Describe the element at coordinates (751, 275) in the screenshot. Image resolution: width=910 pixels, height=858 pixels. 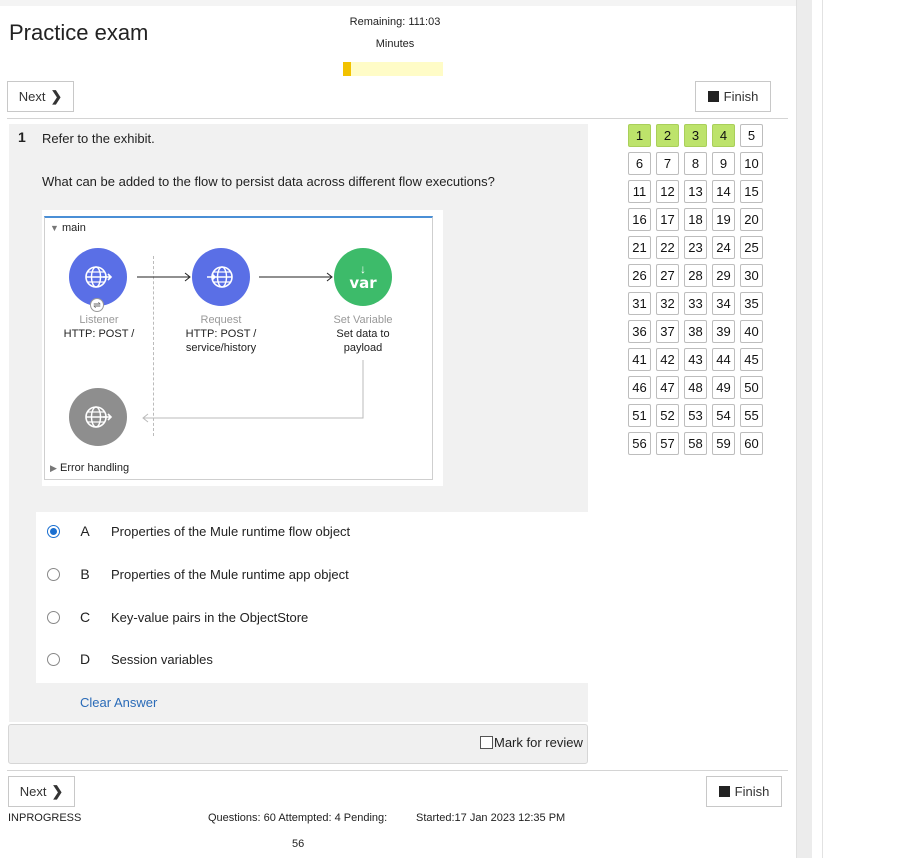
I see `question-nav-30: 30` at that location.